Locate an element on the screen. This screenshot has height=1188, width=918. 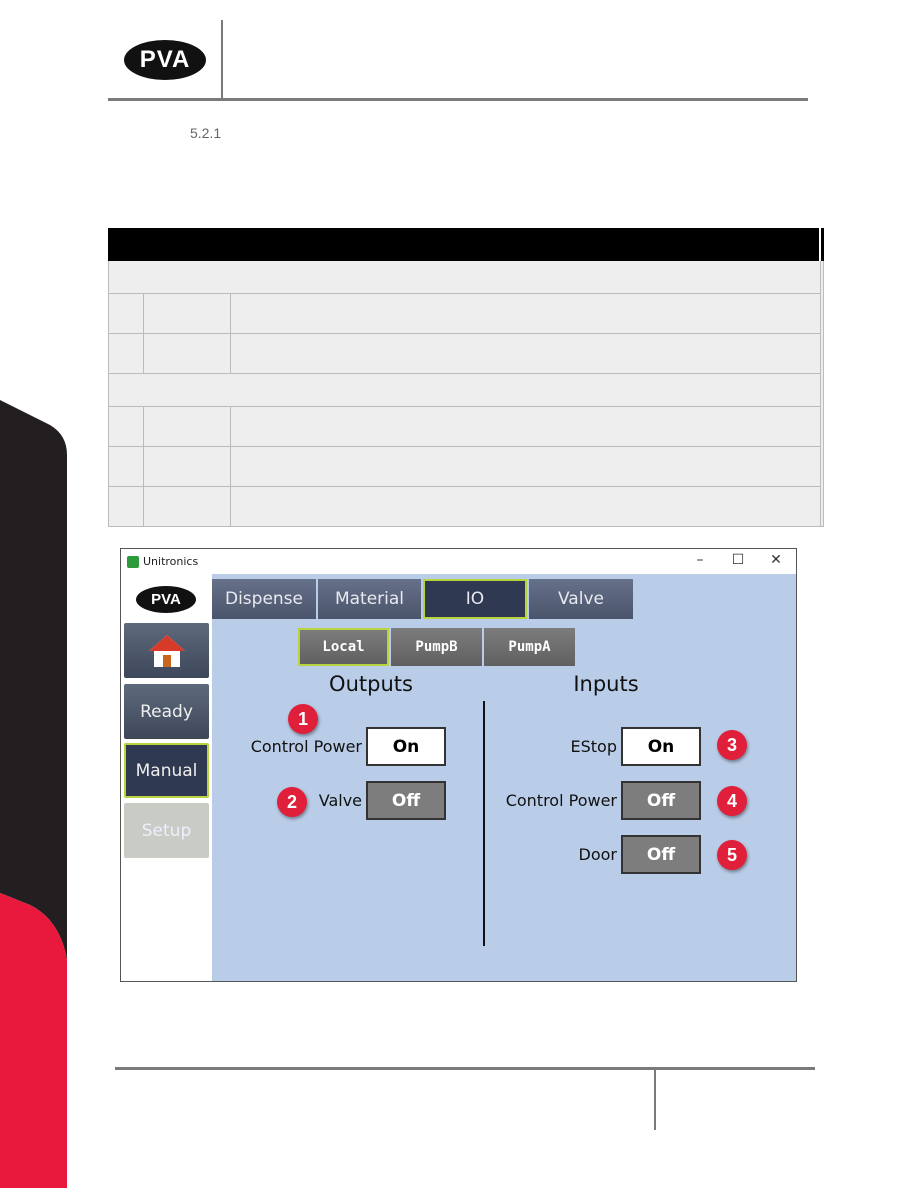
home-icon is located at coordinates (166, 650).